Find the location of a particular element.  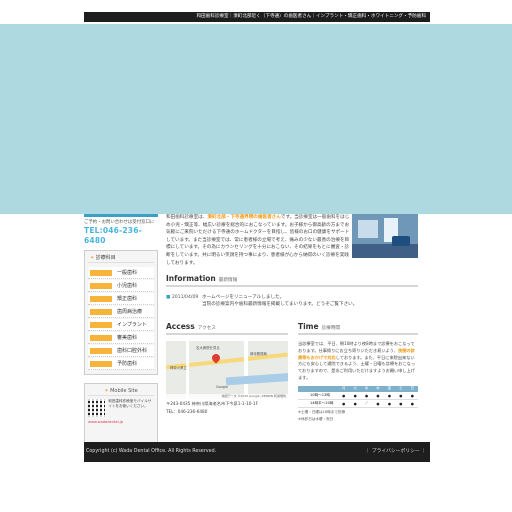

dental-chair is located at coordinates (401, 241).